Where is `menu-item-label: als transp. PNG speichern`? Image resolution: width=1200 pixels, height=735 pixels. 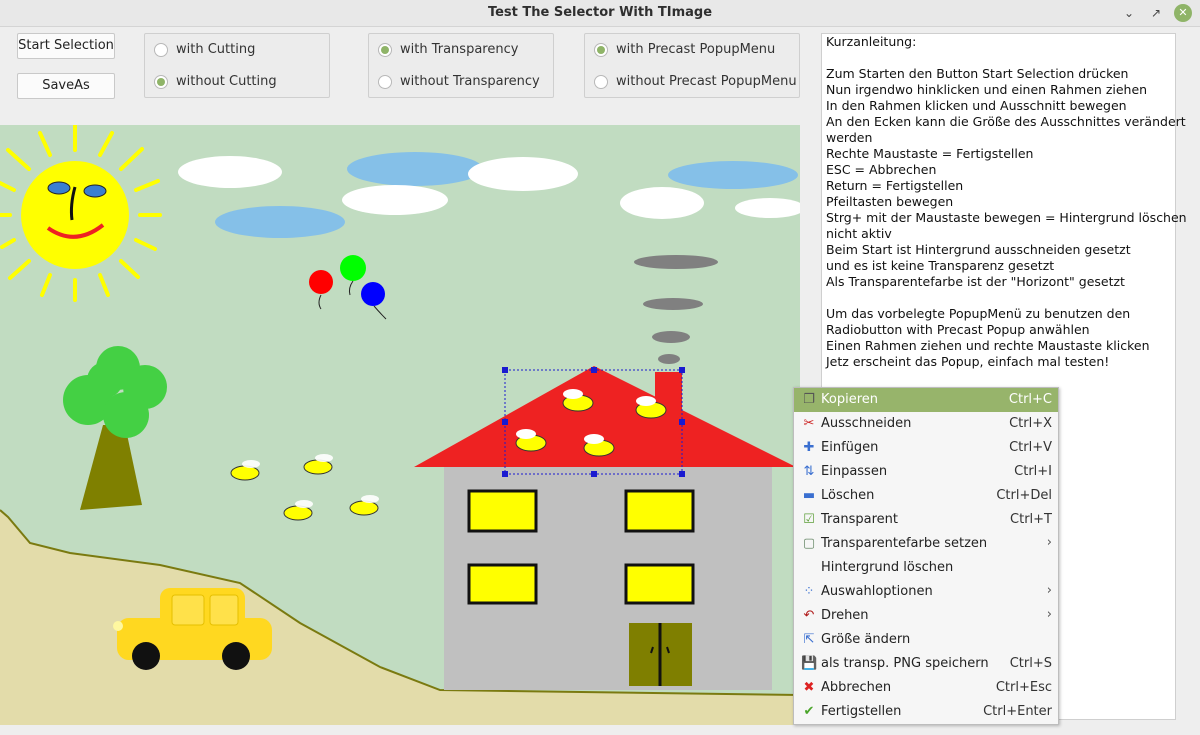
menu-item-label: als transp. PNG speichern is located at coordinates (905, 663).